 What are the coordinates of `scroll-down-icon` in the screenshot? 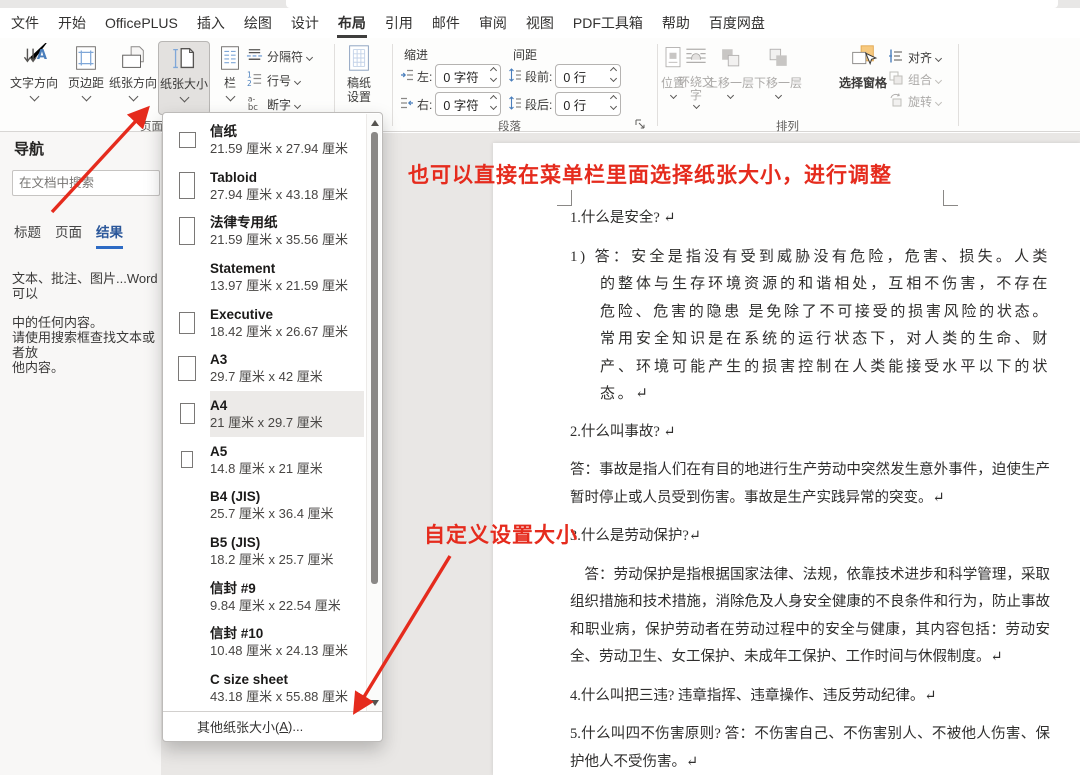 It's located at (375, 703).